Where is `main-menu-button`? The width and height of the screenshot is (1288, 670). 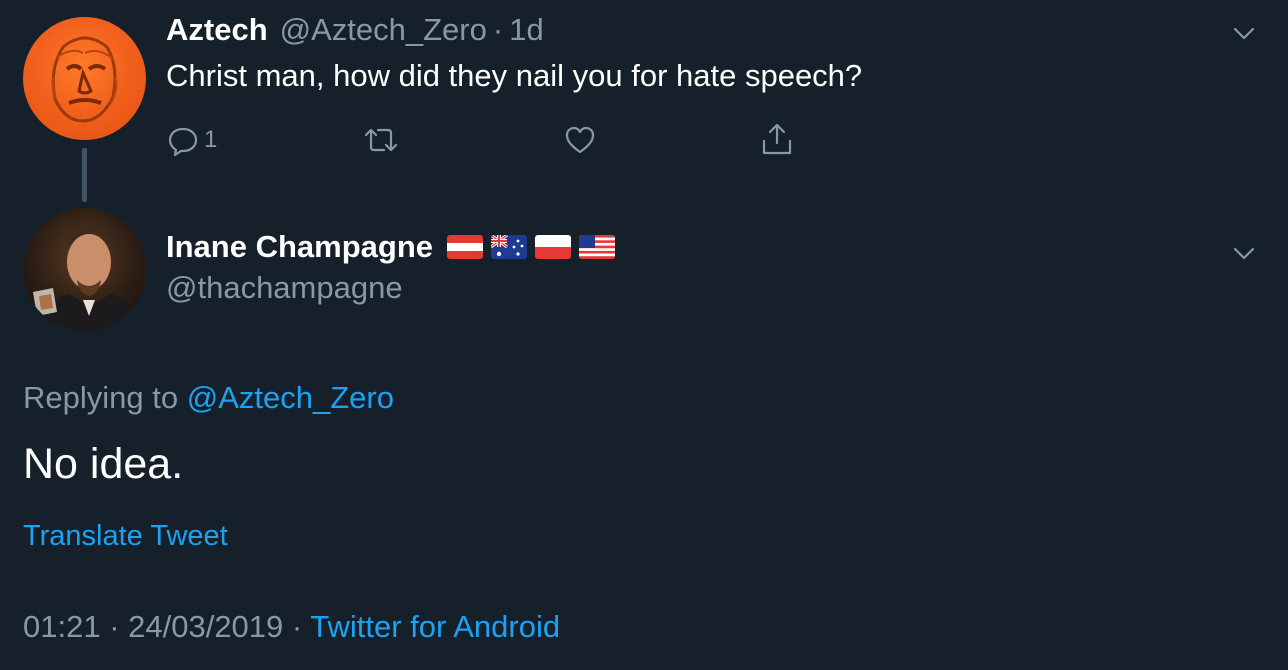
main-menu-button is located at coordinates (1244, 253).